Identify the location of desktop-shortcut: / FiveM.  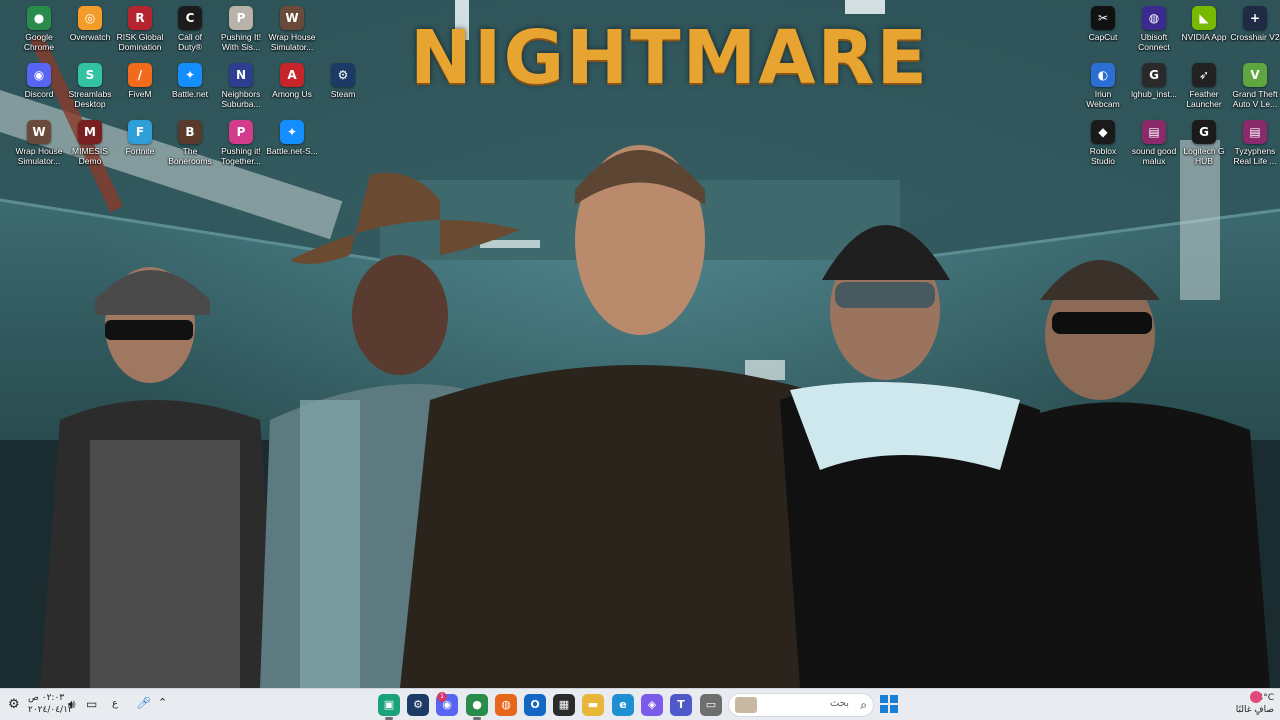
(140, 88).